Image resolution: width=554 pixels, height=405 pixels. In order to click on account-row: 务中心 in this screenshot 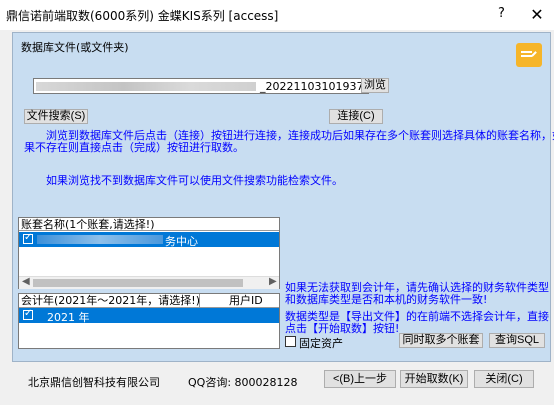, I will do `click(149, 240)`.